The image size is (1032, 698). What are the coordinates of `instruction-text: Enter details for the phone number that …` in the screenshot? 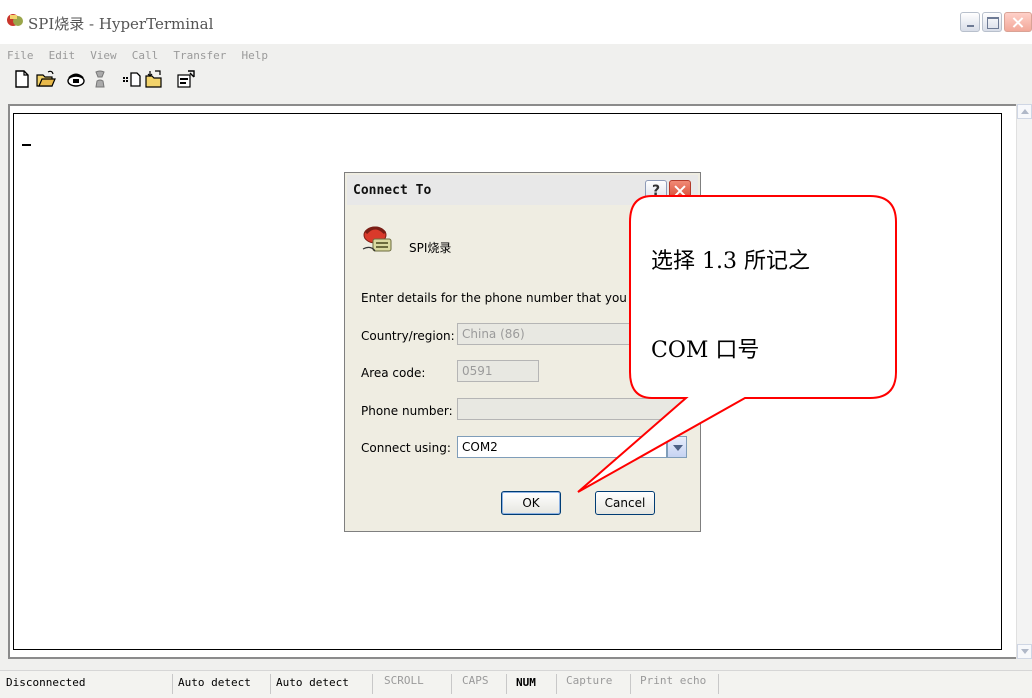 It's located at (507, 298).